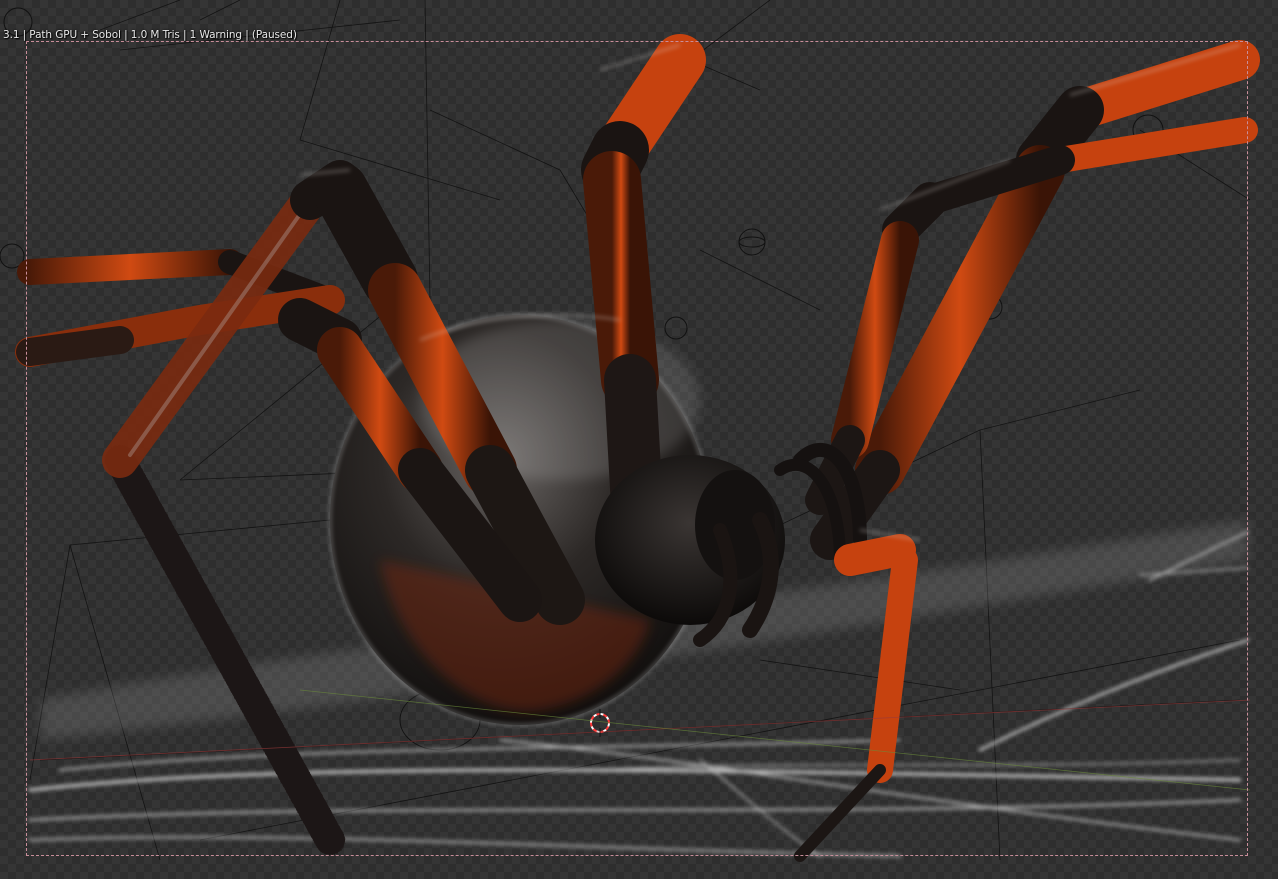 The height and width of the screenshot is (879, 1278). What do you see at coordinates (600, 723) in the screenshot?
I see `3d-cursor-icon` at bounding box center [600, 723].